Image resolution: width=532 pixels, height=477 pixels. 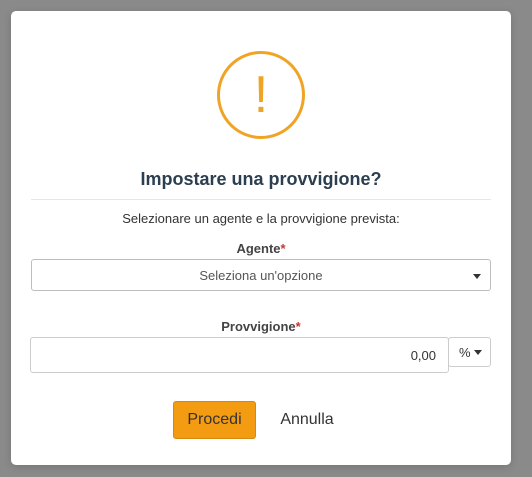 I want to click on dialog-title: Impostare una provvigione?, so click(x=261, y=179).